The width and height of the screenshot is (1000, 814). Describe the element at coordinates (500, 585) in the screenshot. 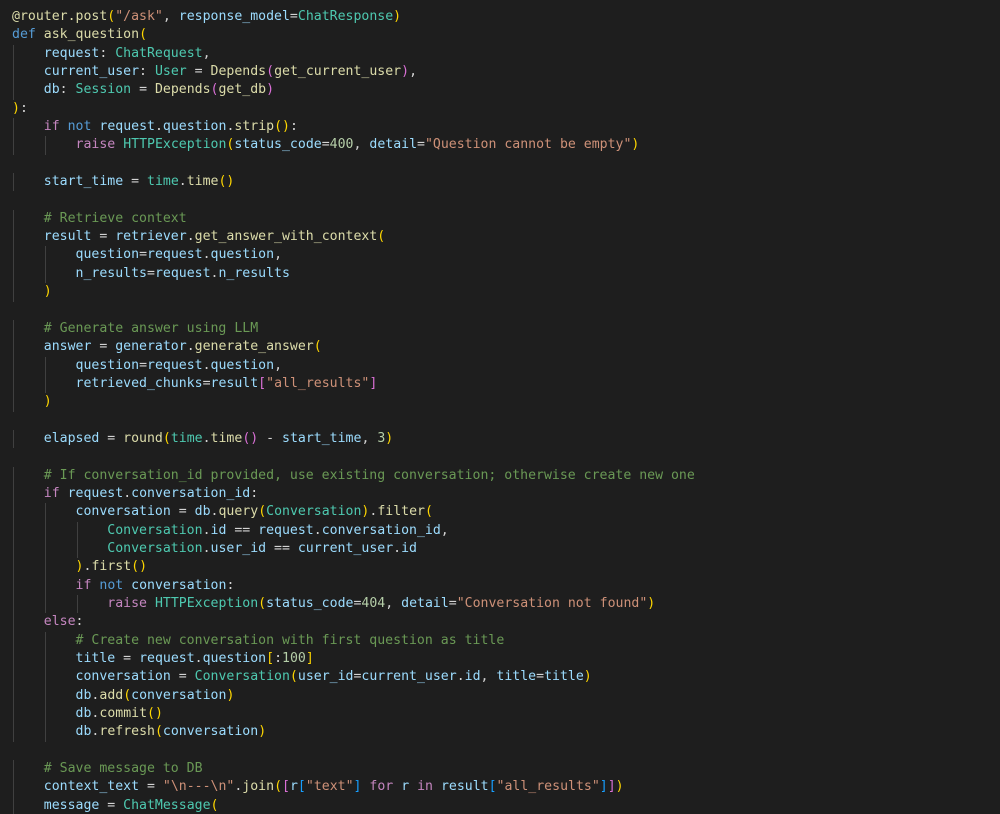

I see `code-line: if not conversation:` at that location.